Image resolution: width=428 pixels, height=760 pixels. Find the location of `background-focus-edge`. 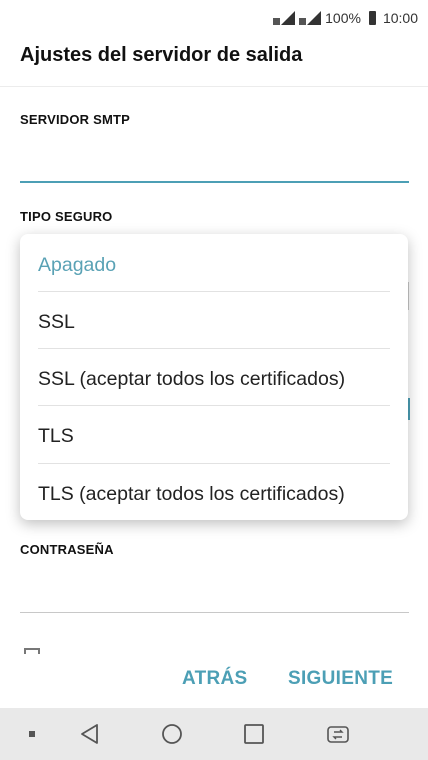

background-focus-edge is located at coordinates (409, 409).